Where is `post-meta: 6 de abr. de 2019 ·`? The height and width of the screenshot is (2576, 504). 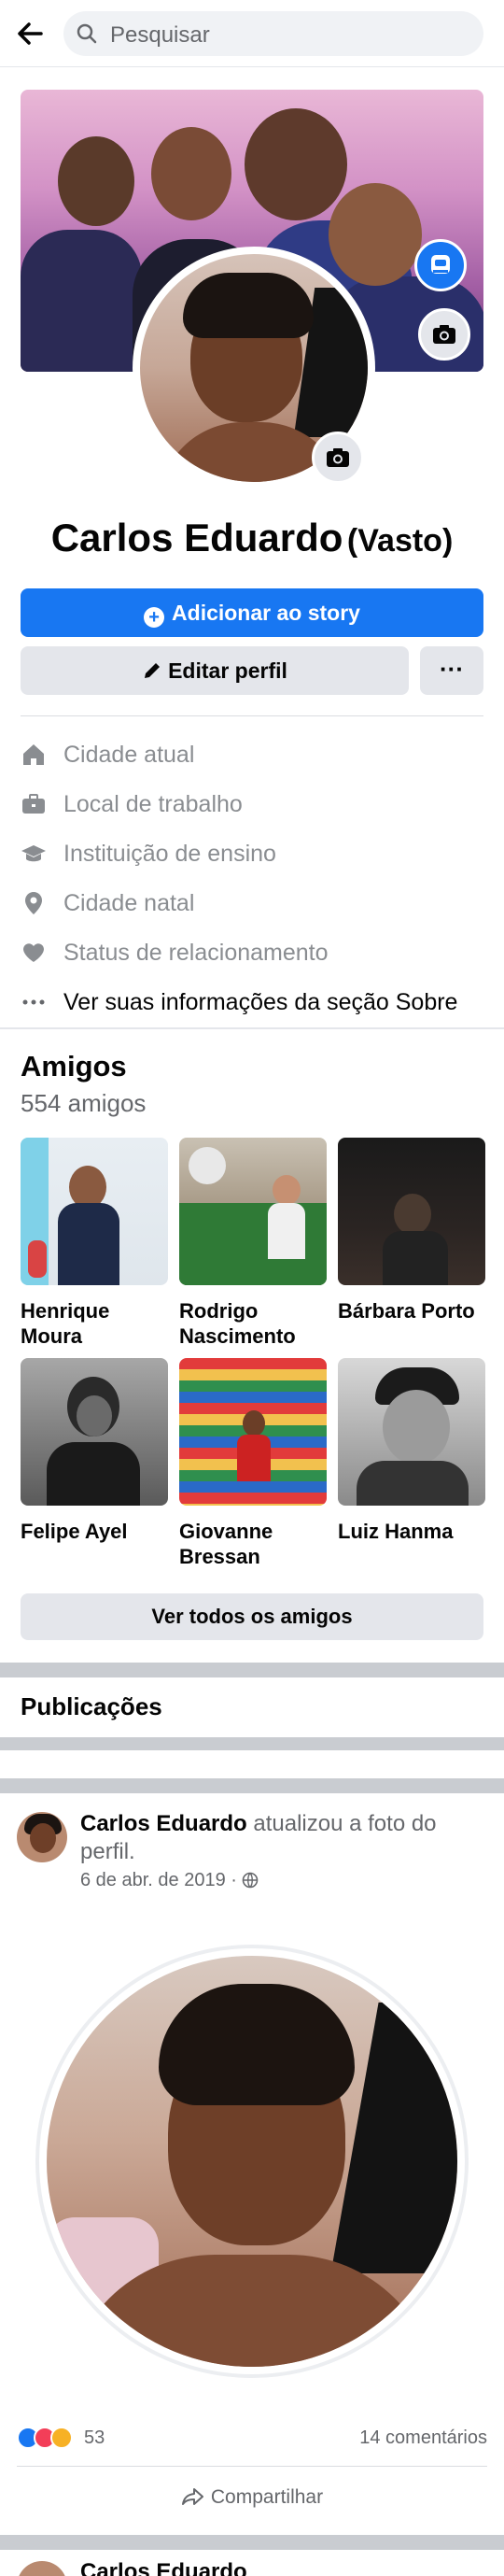 post-meta: 6 de abr. de 2019 · is located at coordinates (169, 1880).